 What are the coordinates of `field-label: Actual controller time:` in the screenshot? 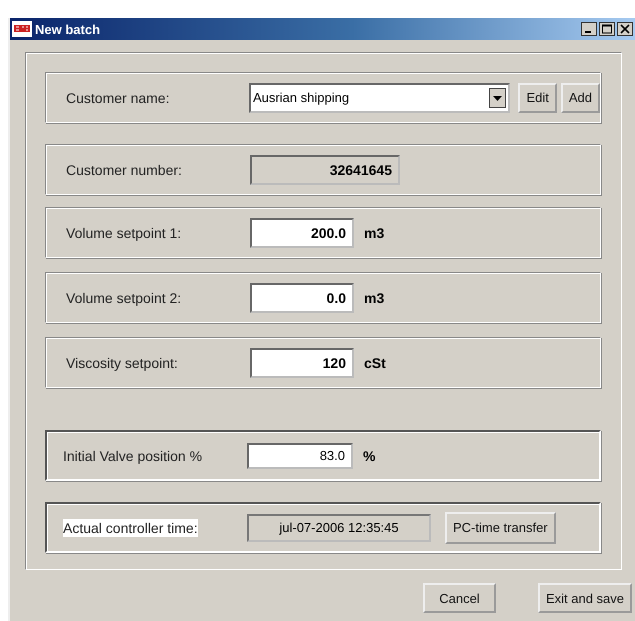 It's located at (130, 527).